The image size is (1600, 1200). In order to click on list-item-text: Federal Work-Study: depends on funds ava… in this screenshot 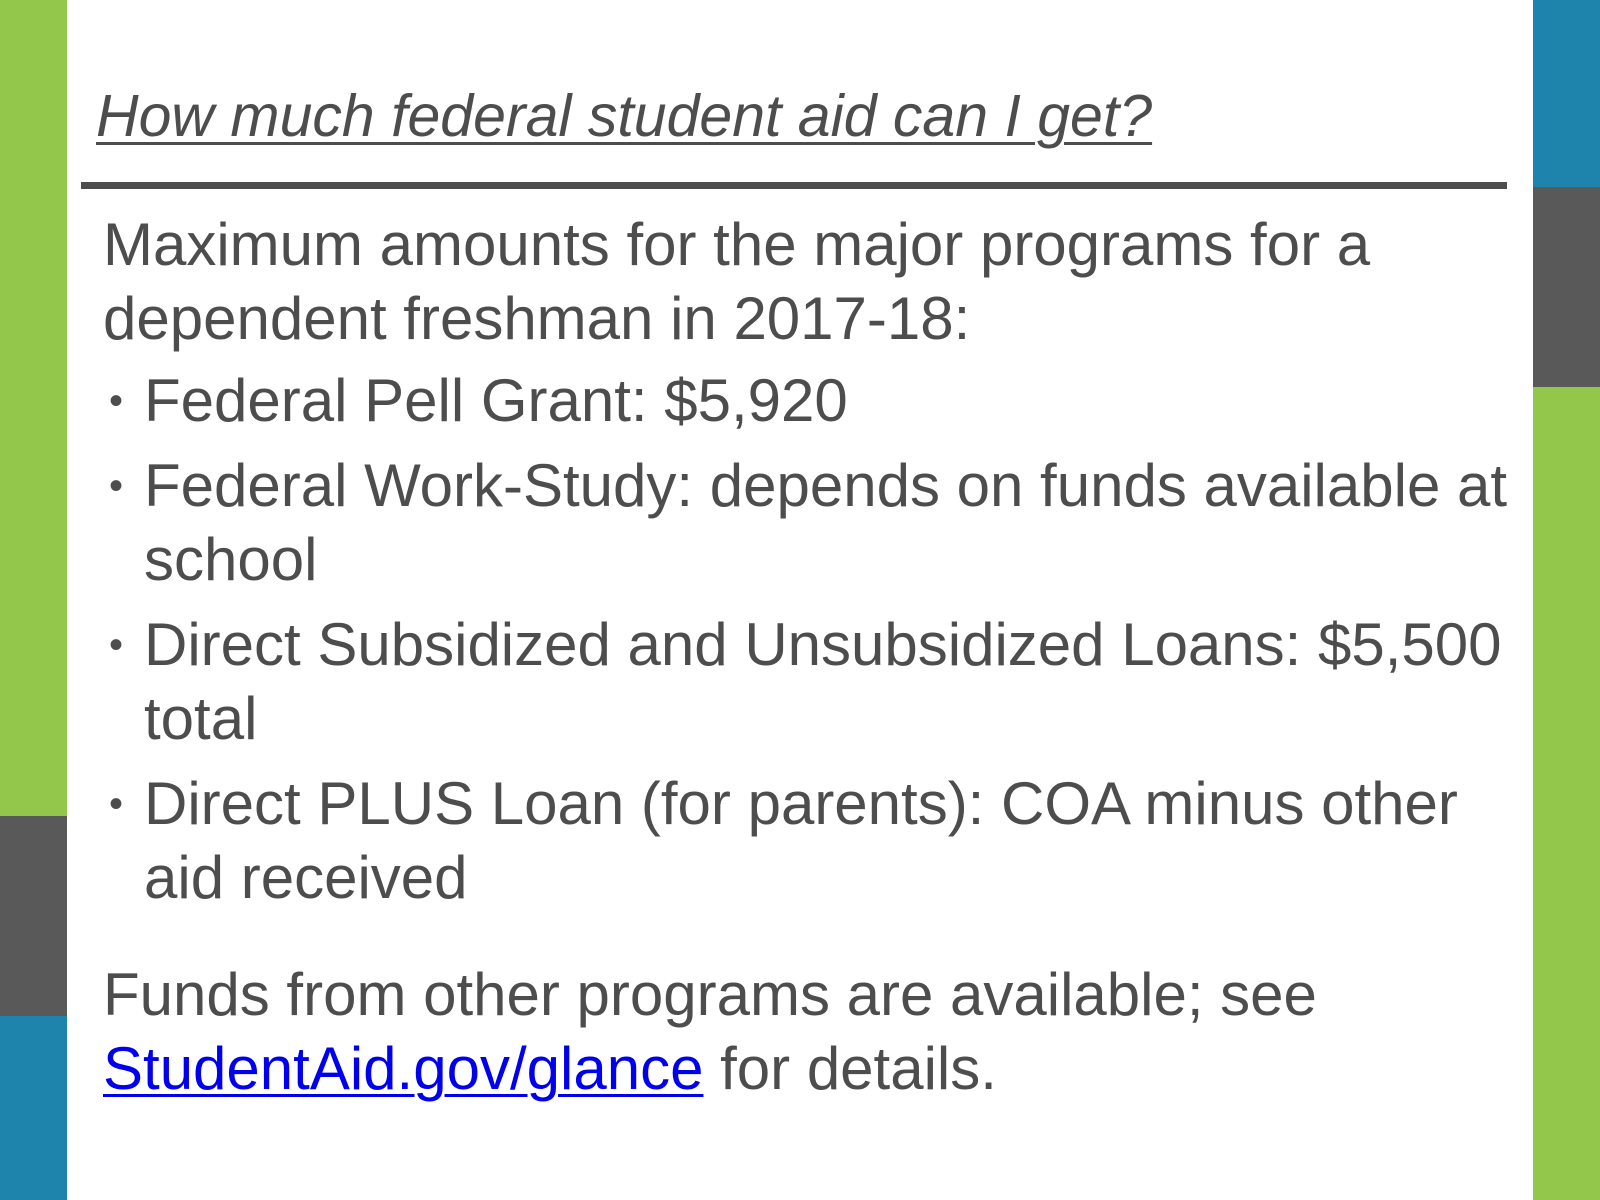, I will do `click(826, 522)`.